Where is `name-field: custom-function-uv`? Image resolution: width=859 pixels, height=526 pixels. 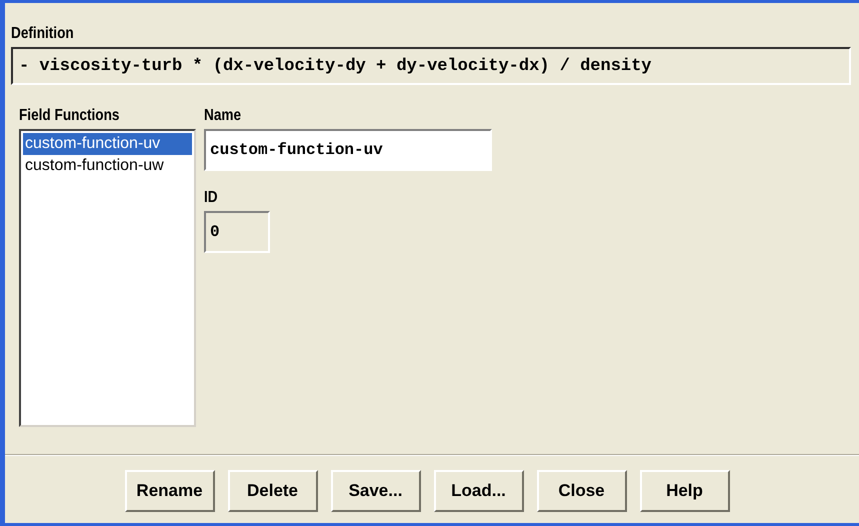 name-field: custom-function-uv is located at coordinates (348, 150).